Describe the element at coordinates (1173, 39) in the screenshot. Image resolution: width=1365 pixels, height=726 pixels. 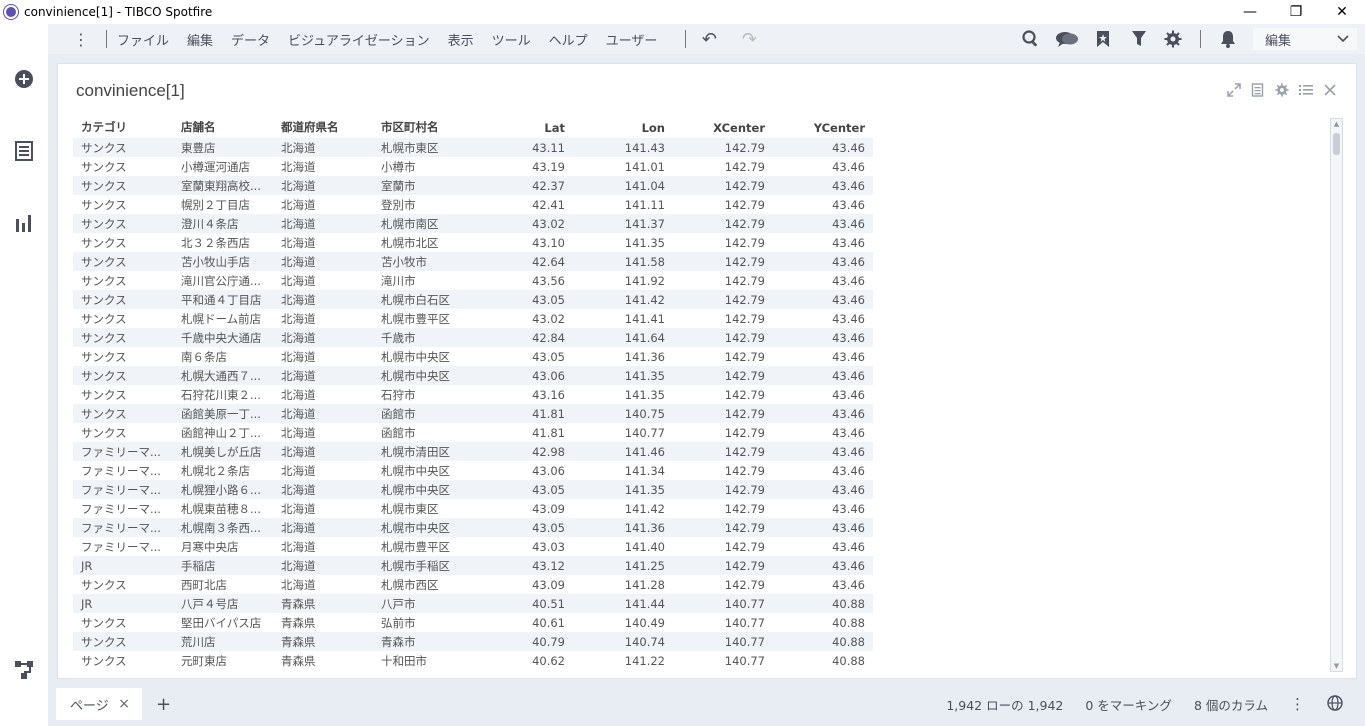
I see `gear-icon` at that location.